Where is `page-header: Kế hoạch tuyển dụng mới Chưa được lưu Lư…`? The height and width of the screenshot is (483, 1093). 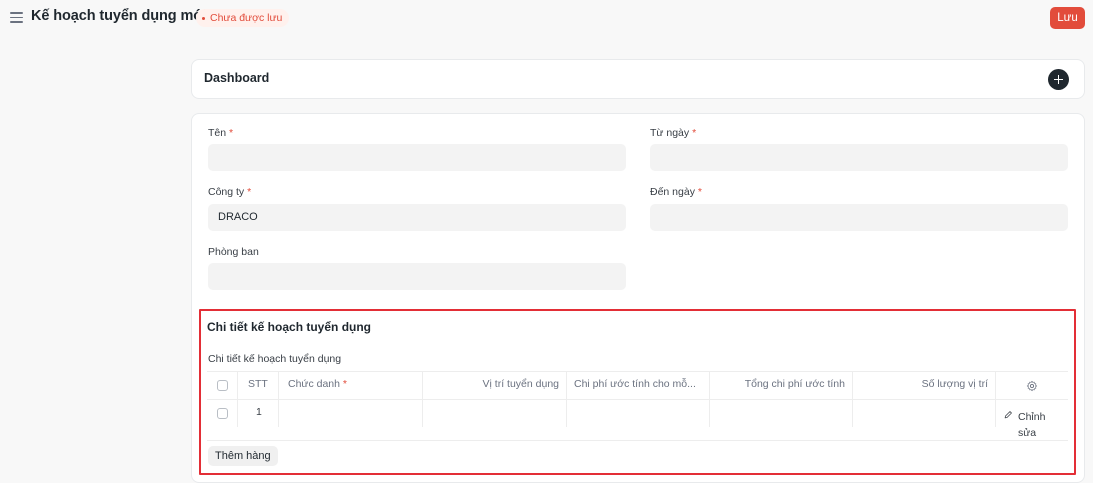 page-header: Kế hoạch tuyển dụng mới Chưa được lưu Lư… is located at coordinates (546, 20).